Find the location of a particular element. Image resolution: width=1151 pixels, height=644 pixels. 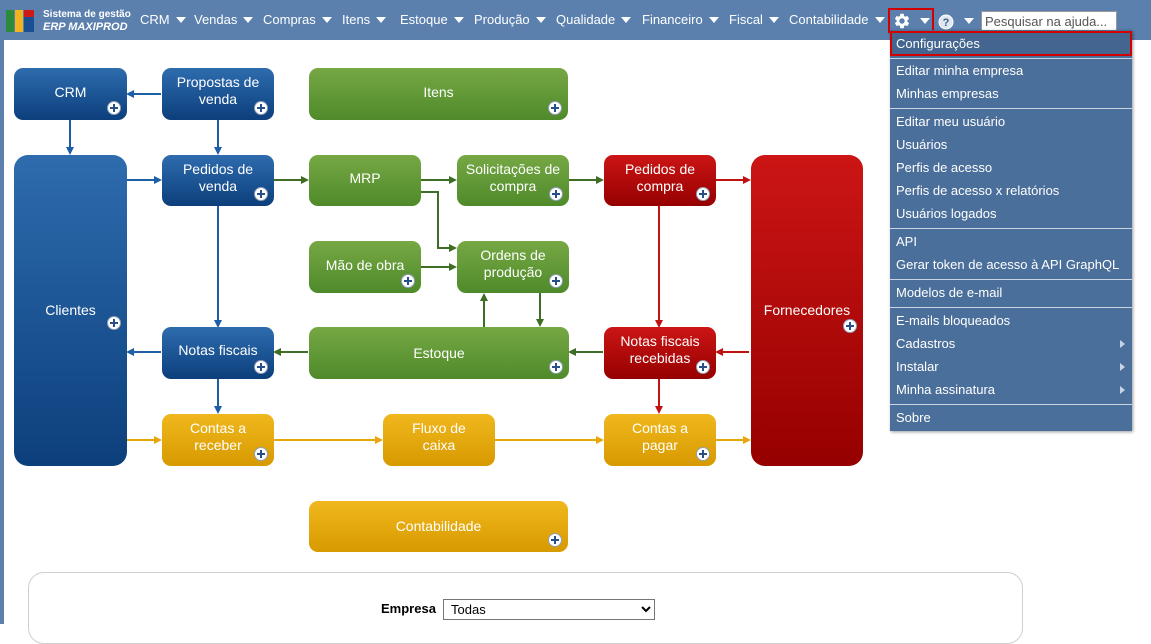

nav-qualidade: Qualidade is located at coordinates (594, 20).